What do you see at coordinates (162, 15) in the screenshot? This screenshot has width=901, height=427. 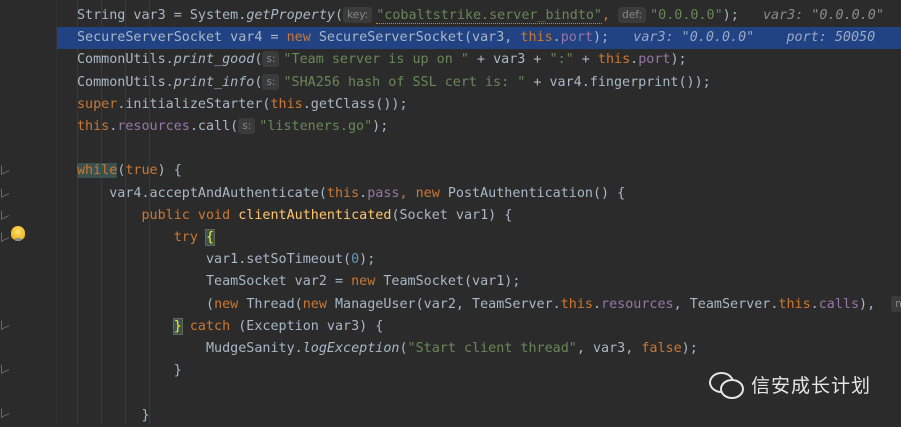 I see `code-token: String var3 = System.` at bounding box center [162, 15].